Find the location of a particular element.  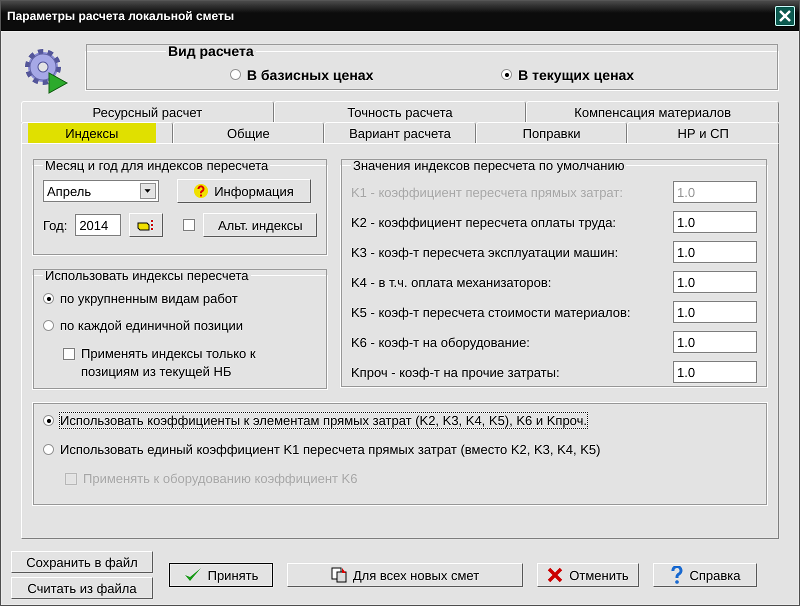

alt-checkbox is located at coordinates (189, 225).